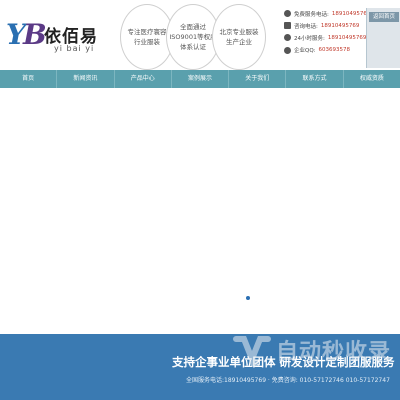  What do you see at coordinates (325, 38) in the screenshot?
I see `contact-row: 24小时服务: 18910495769` at bounding box center [325, 38].